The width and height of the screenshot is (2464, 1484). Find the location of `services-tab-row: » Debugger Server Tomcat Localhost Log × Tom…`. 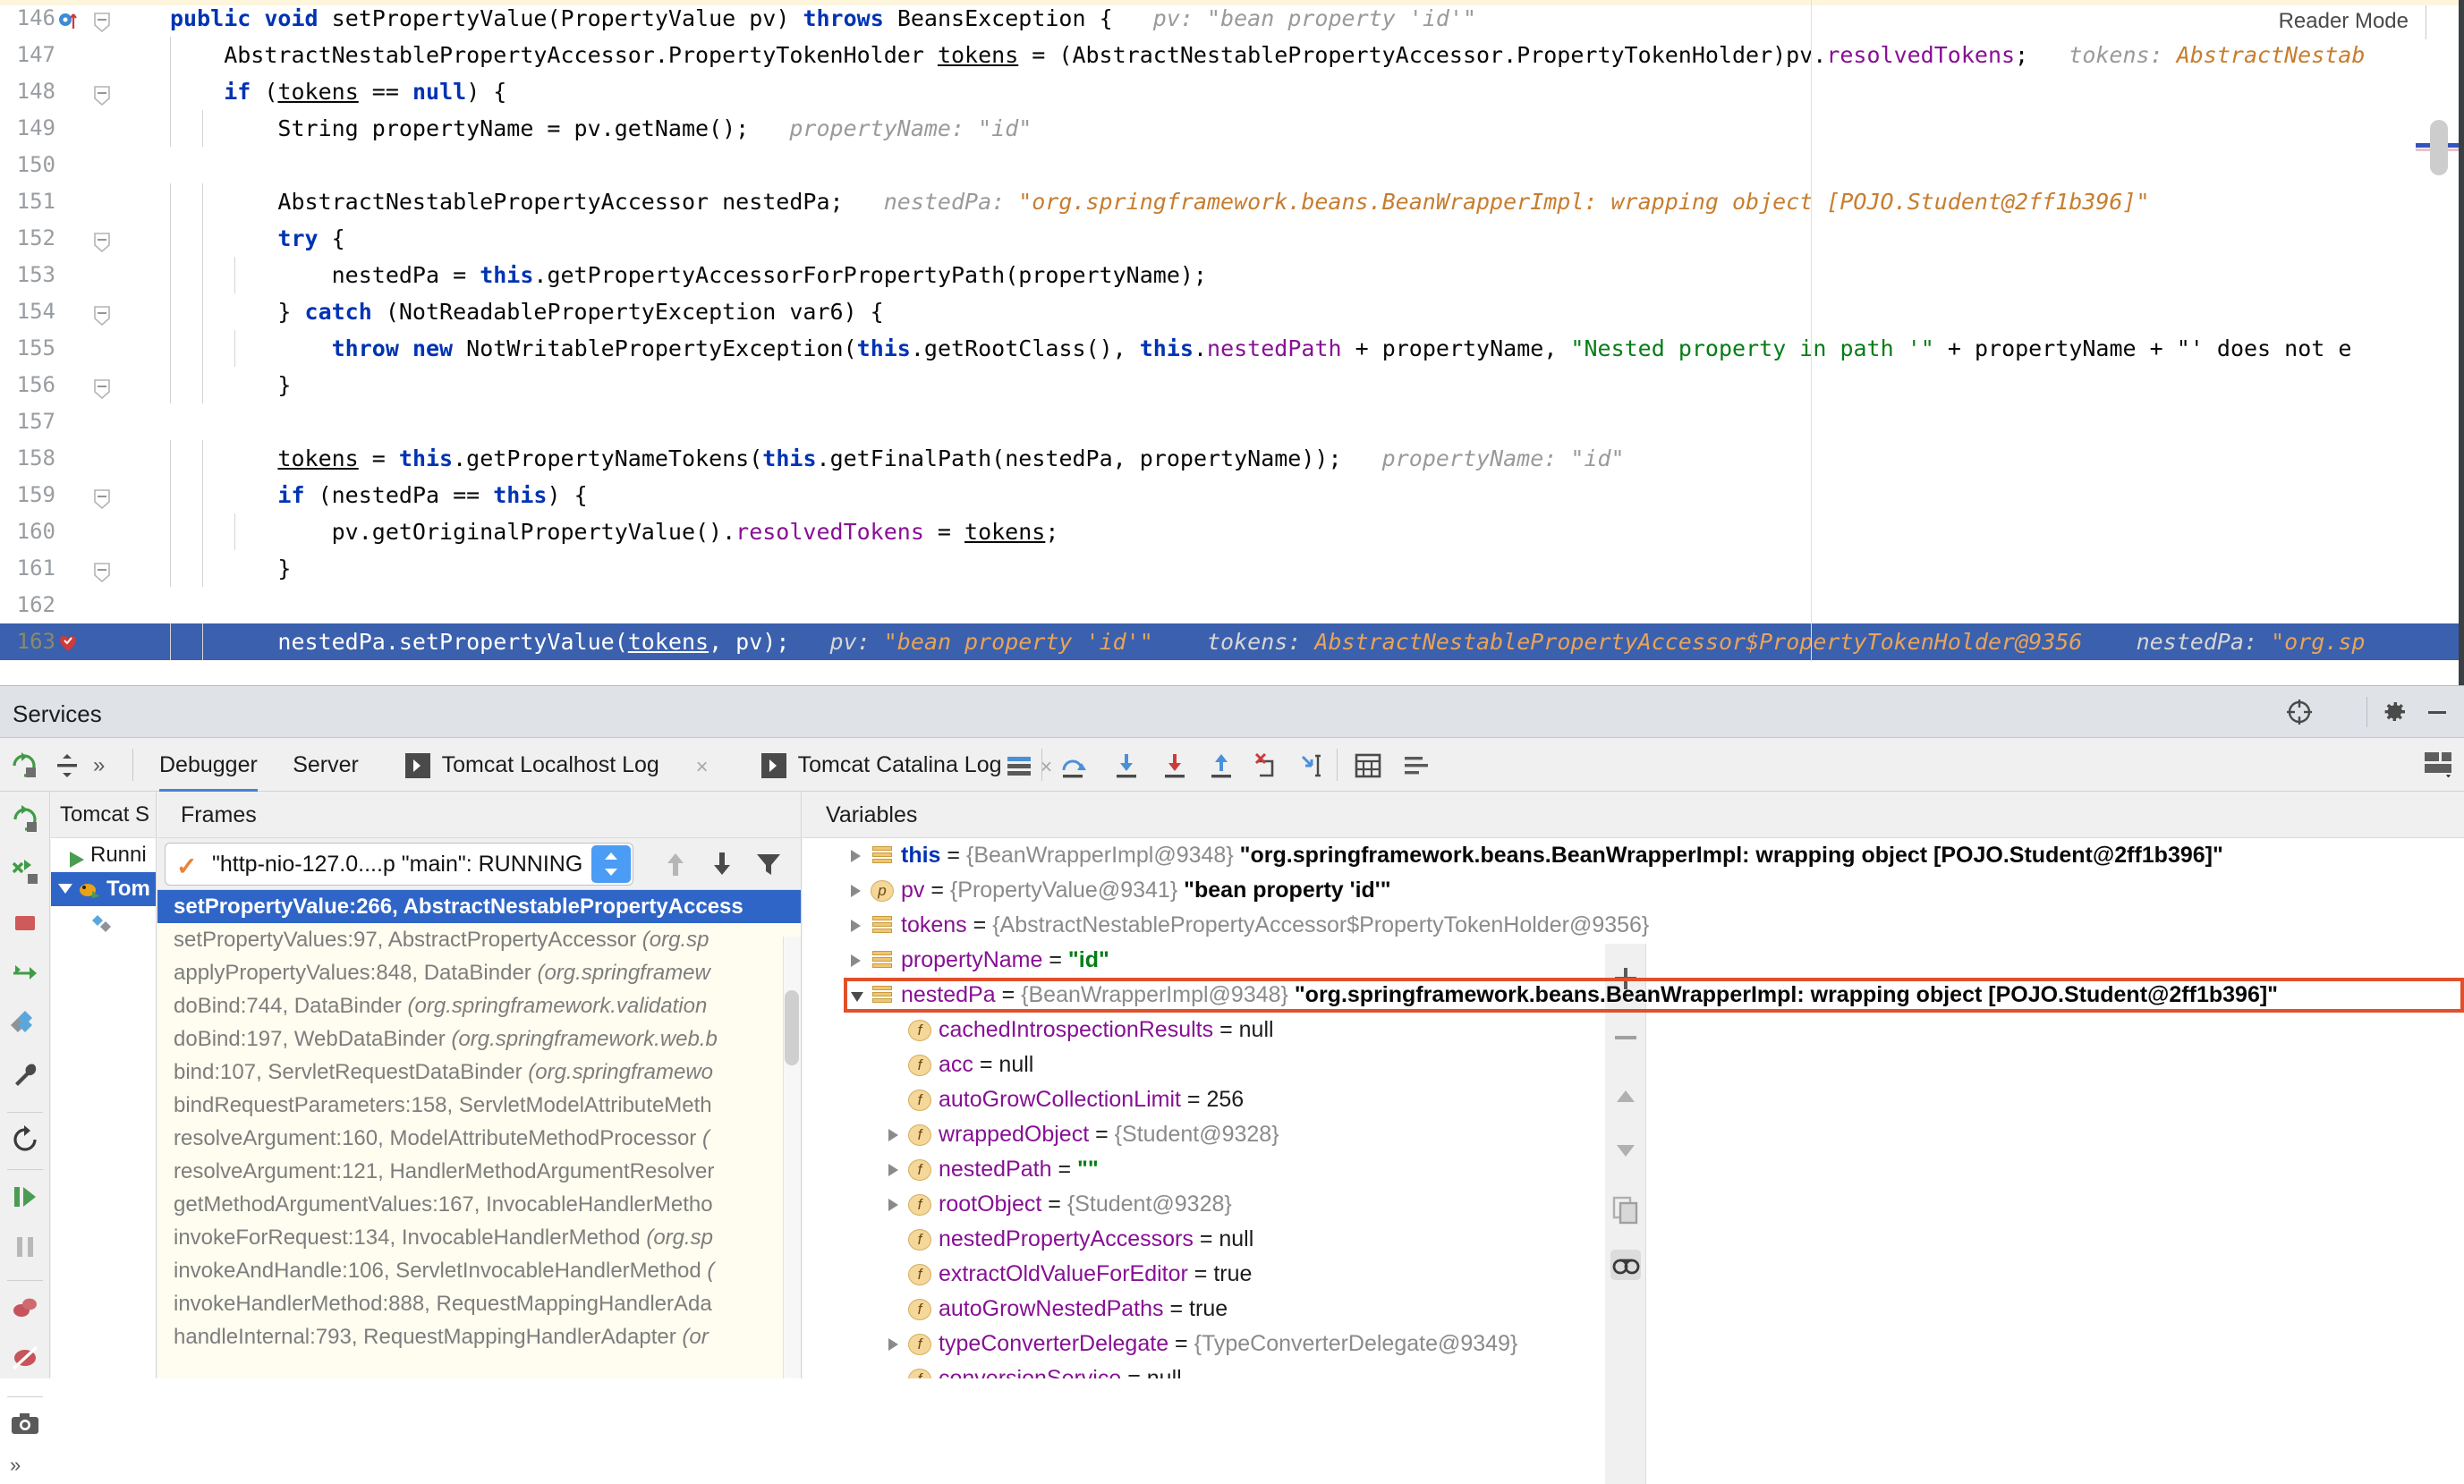

services-tab-row: » Debugger Server Tomcat Localhost Log × Tom… is located at coordinates (1232, 765).